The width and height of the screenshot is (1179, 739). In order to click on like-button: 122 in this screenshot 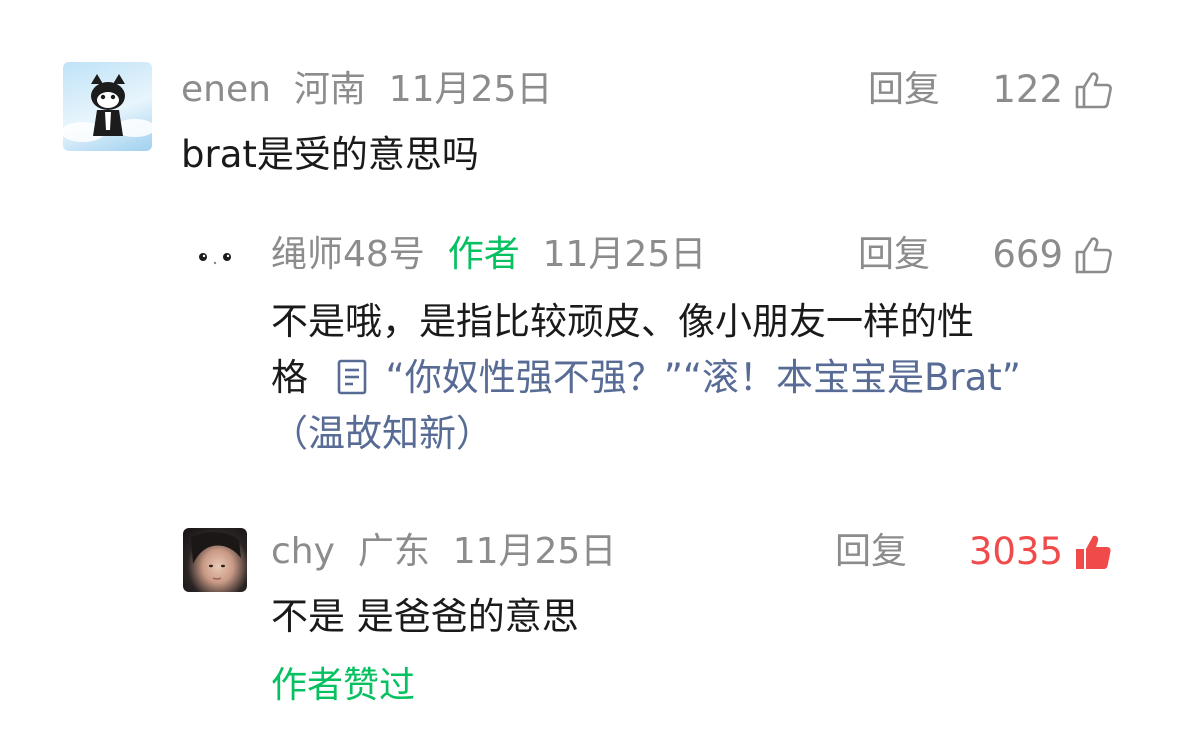, I will do `click(1052, 90)`.